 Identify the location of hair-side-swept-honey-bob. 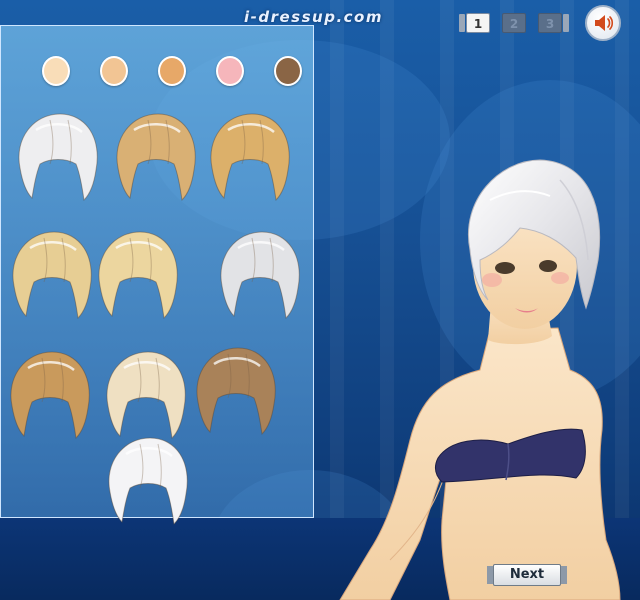
(156, 156).